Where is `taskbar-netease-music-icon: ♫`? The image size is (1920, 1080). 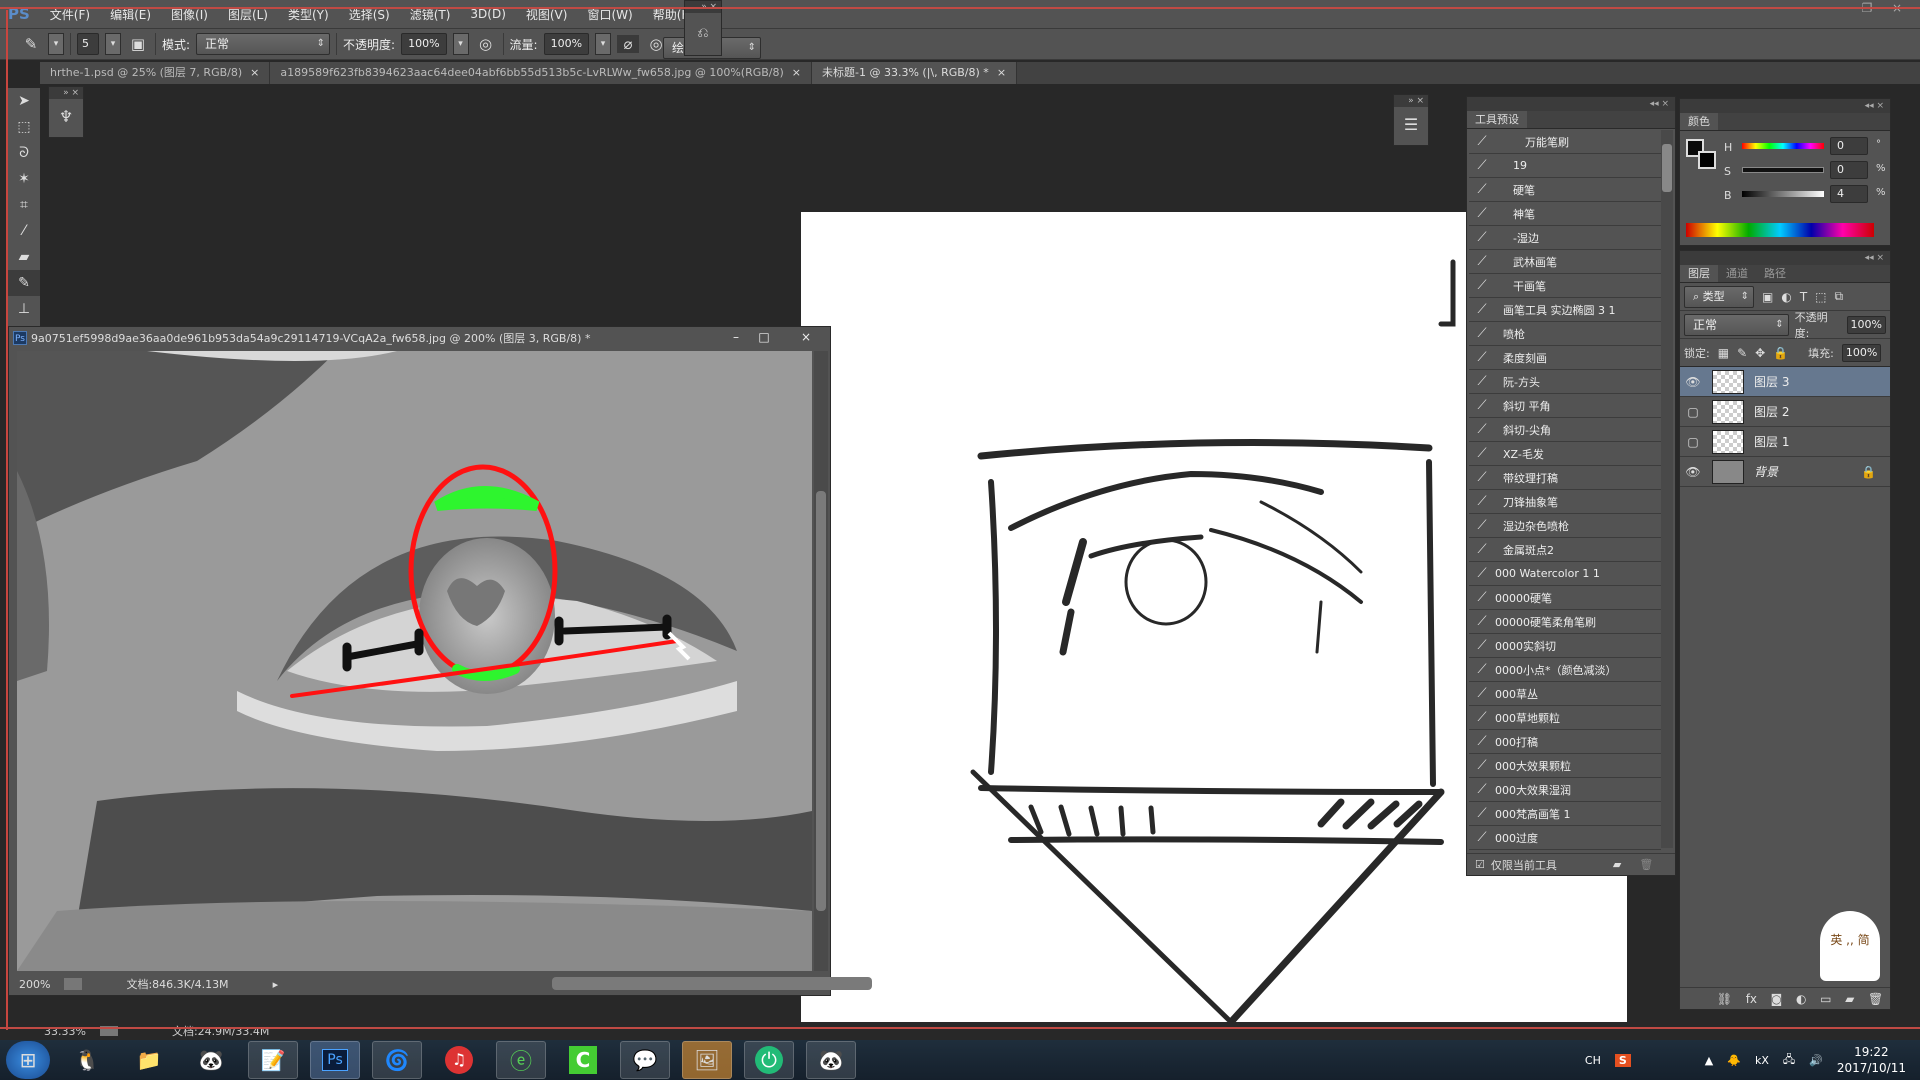
taskbar-netease-music-icon: ♫ is located at coordinates (459, 1060).